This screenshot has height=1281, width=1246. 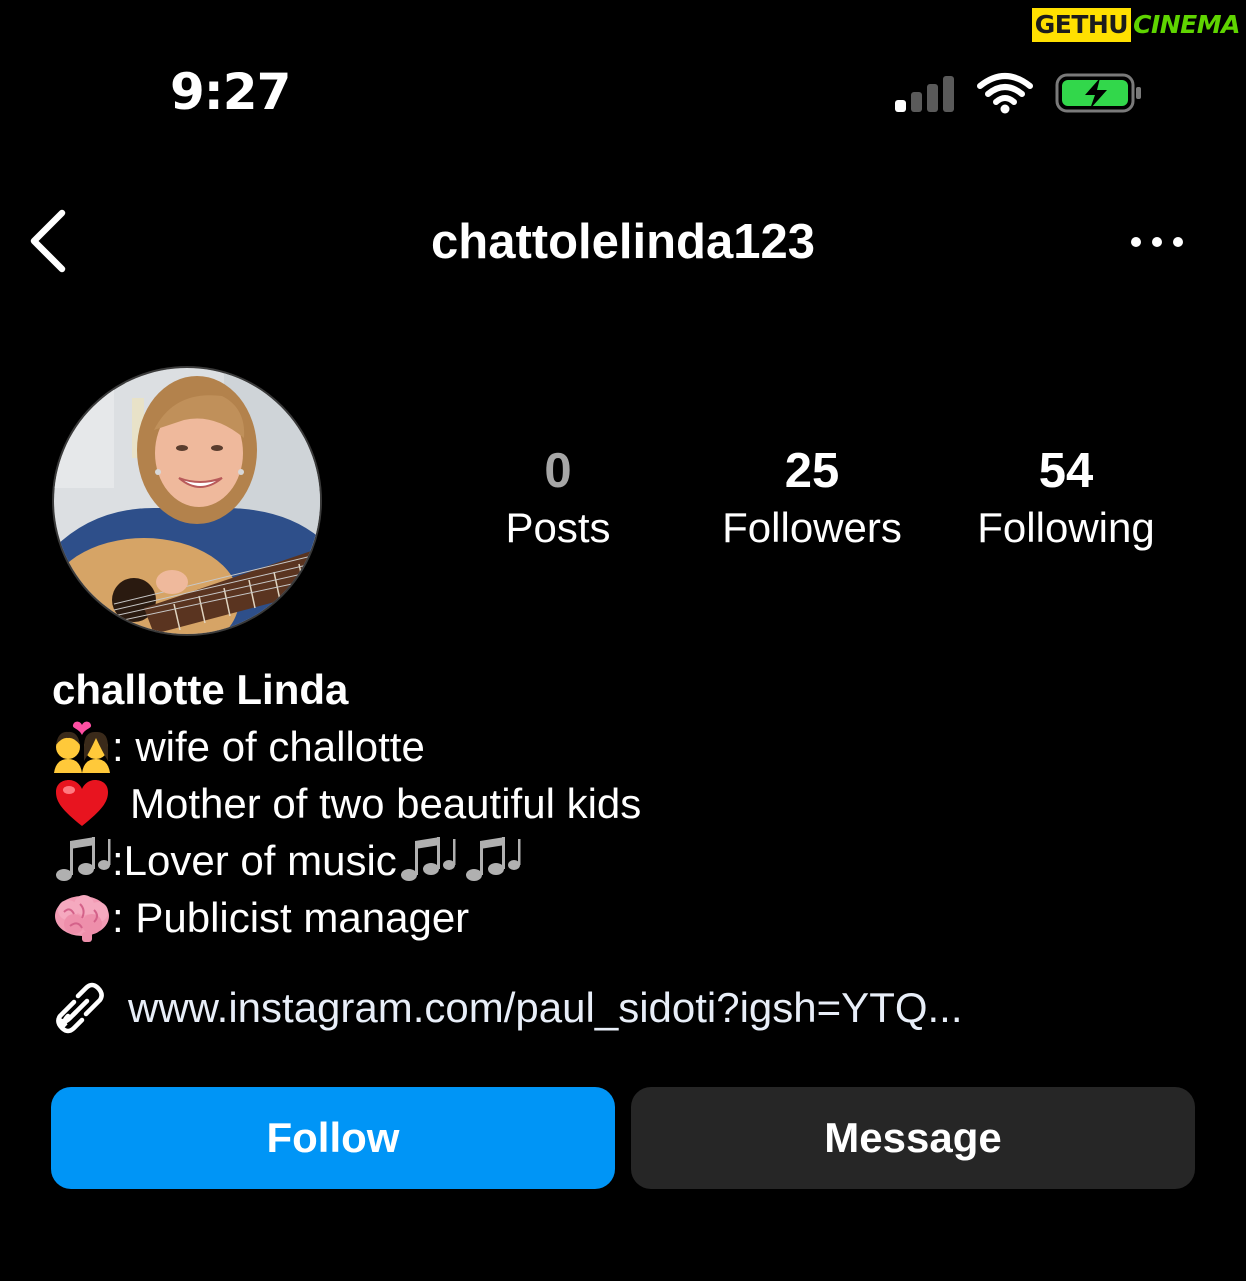 I want to click on followers-count-label: Followers, so click(x=812, y=527).